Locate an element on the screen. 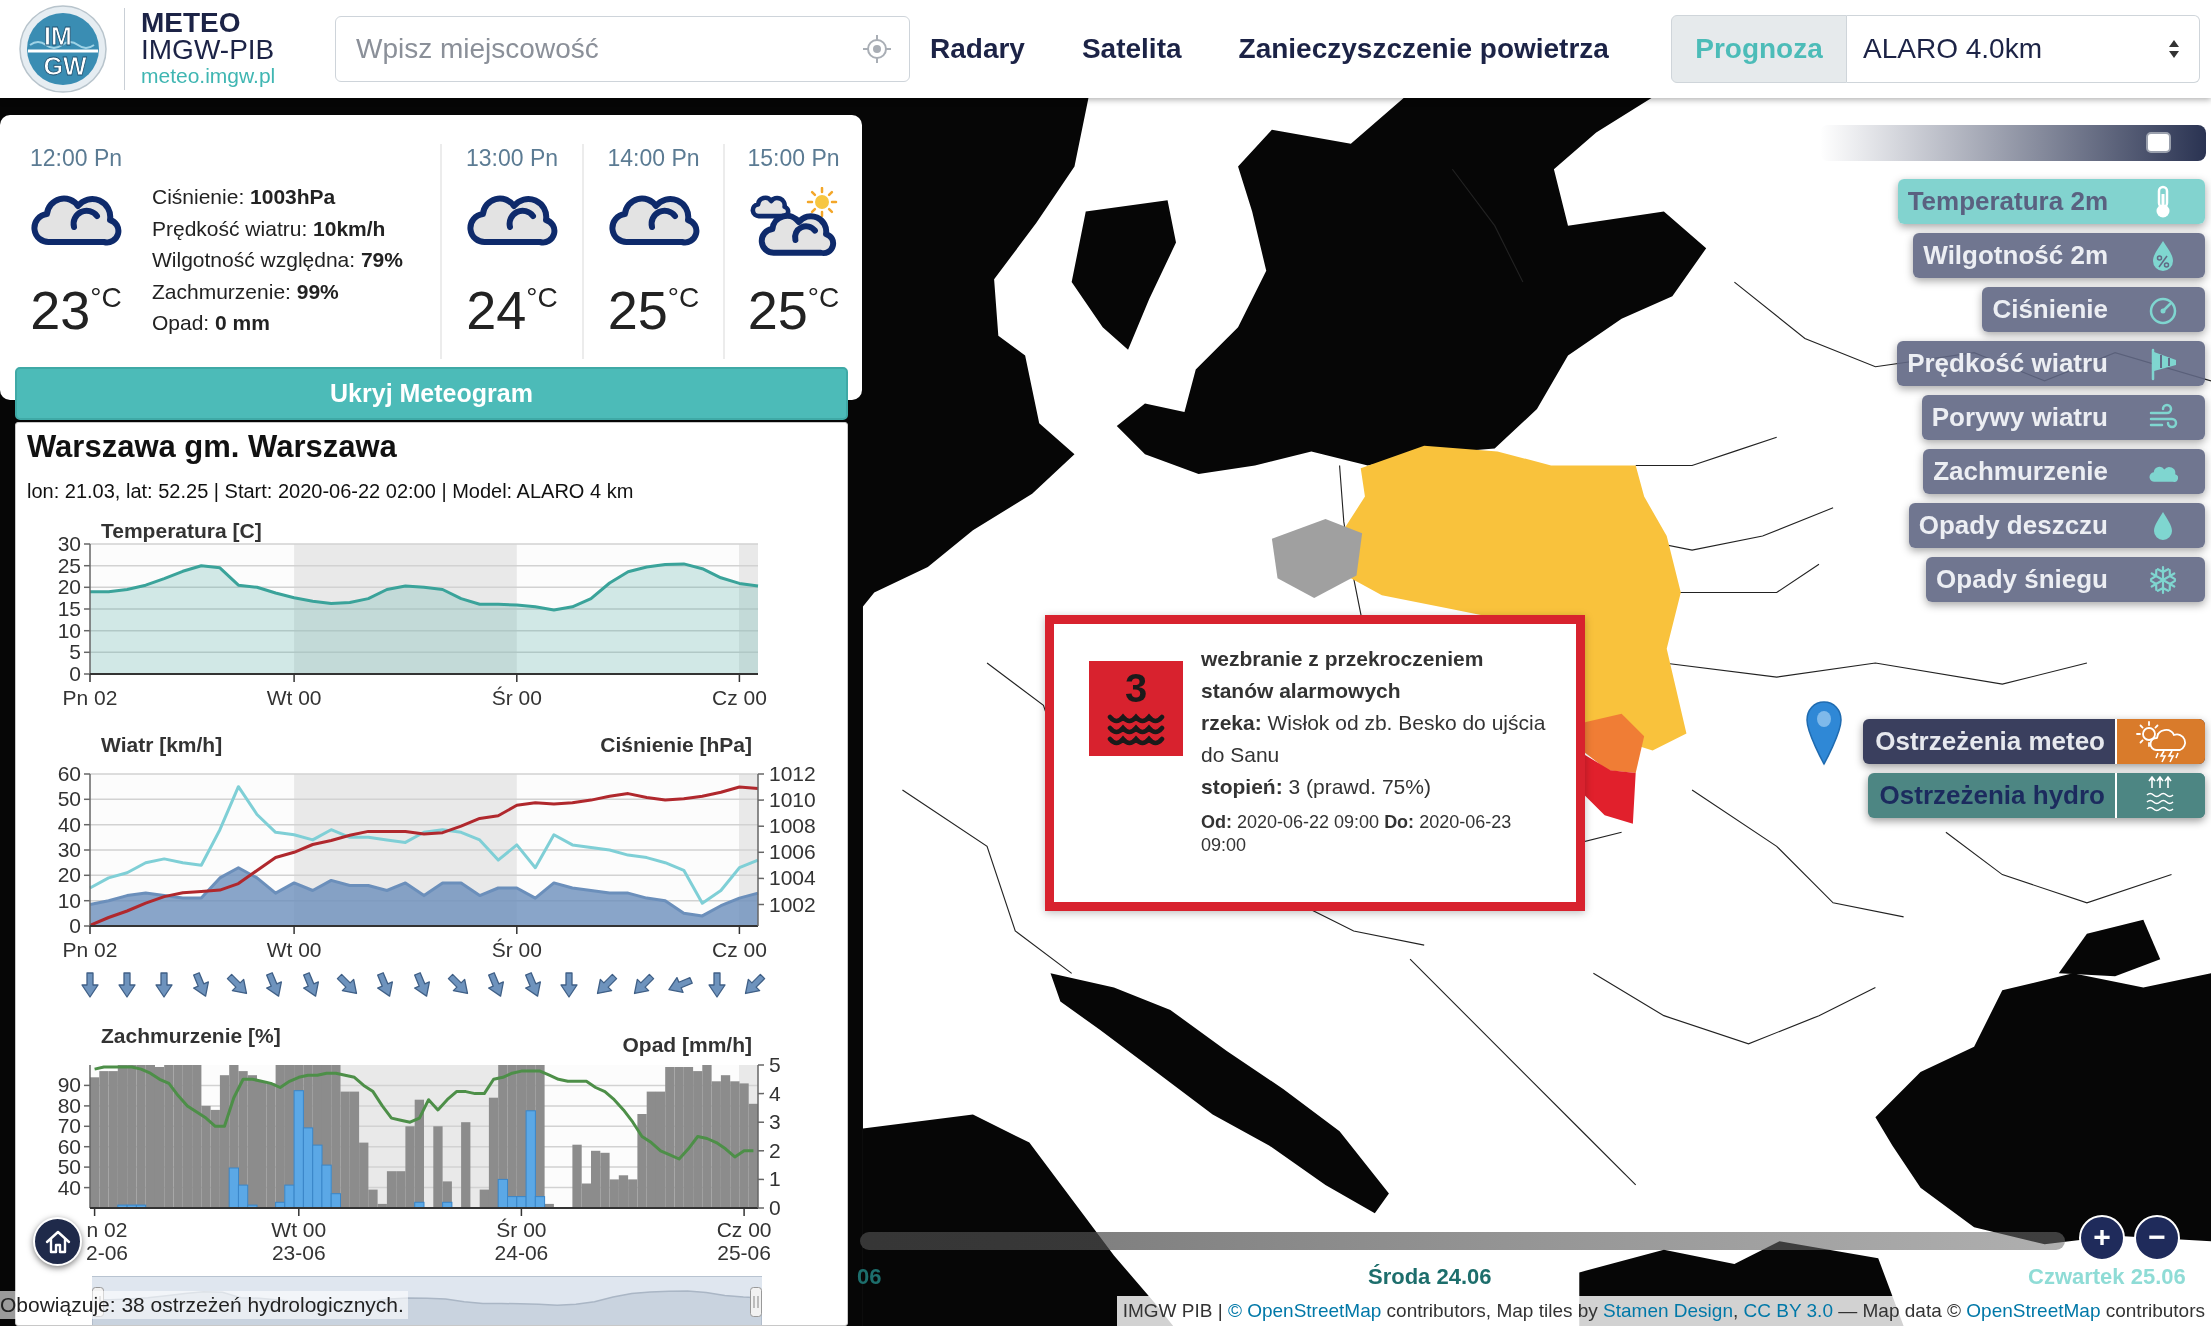 The width and height of the screenshot is (2211, 1326). warning-count-text: Obowiązuje: 38 ostrzeżeń hydrologicznych. is located at coordinates (204, 1305).